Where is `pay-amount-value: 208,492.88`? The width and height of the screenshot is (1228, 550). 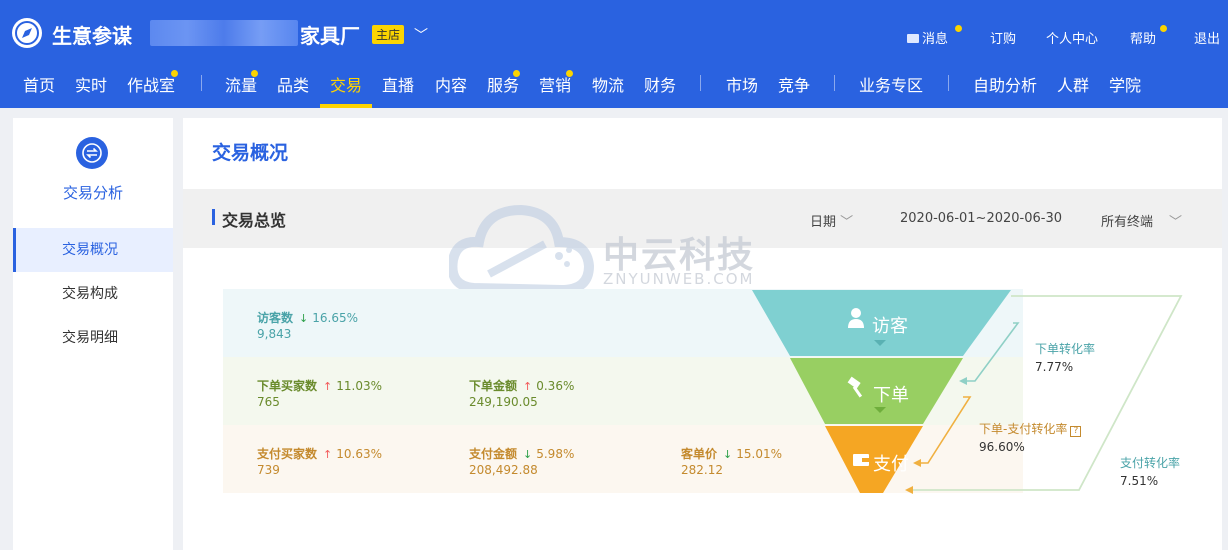 pay-amount-value: 208,492.88 is located at coordinates (503, 470).